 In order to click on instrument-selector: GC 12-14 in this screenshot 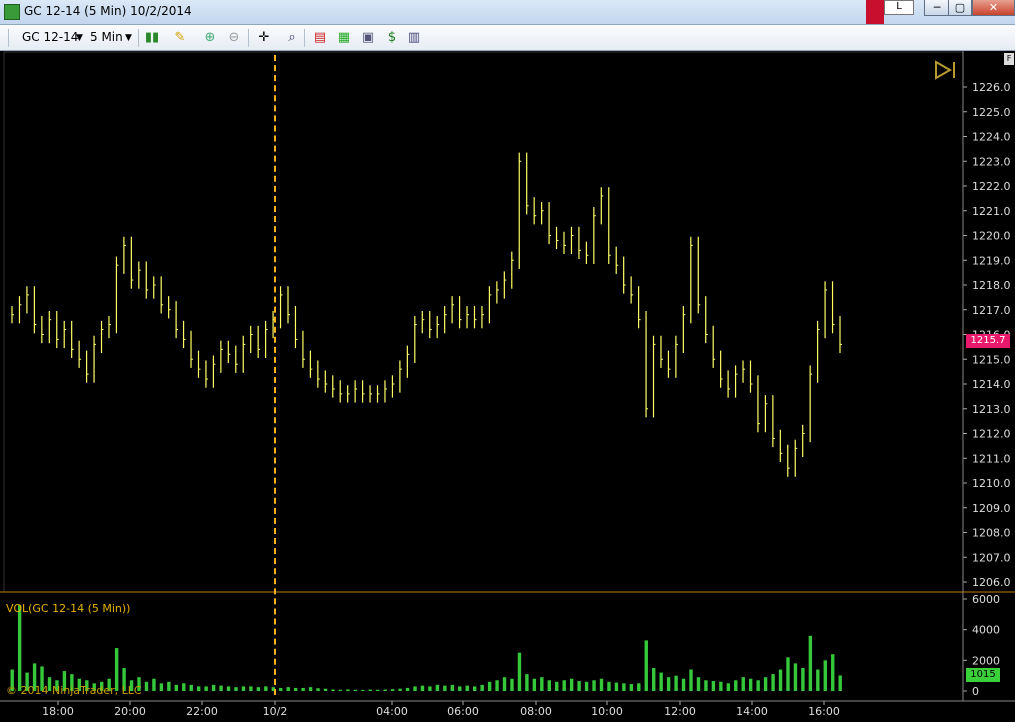, I will do `click(50, 37)`.